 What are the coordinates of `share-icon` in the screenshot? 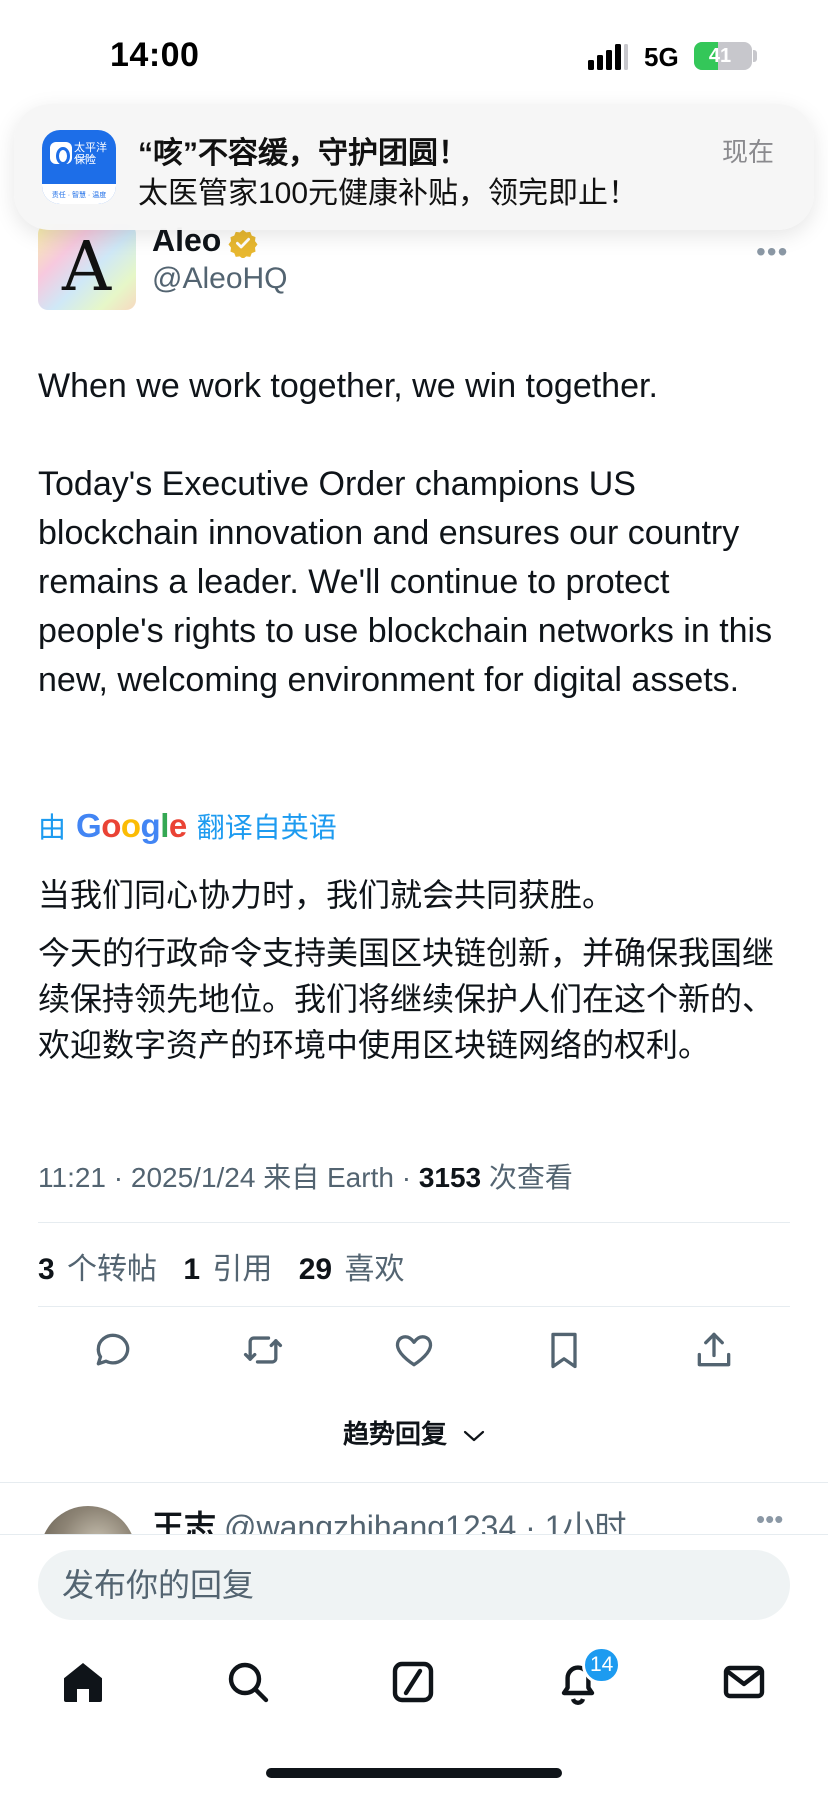 It's located at (714, 1350).